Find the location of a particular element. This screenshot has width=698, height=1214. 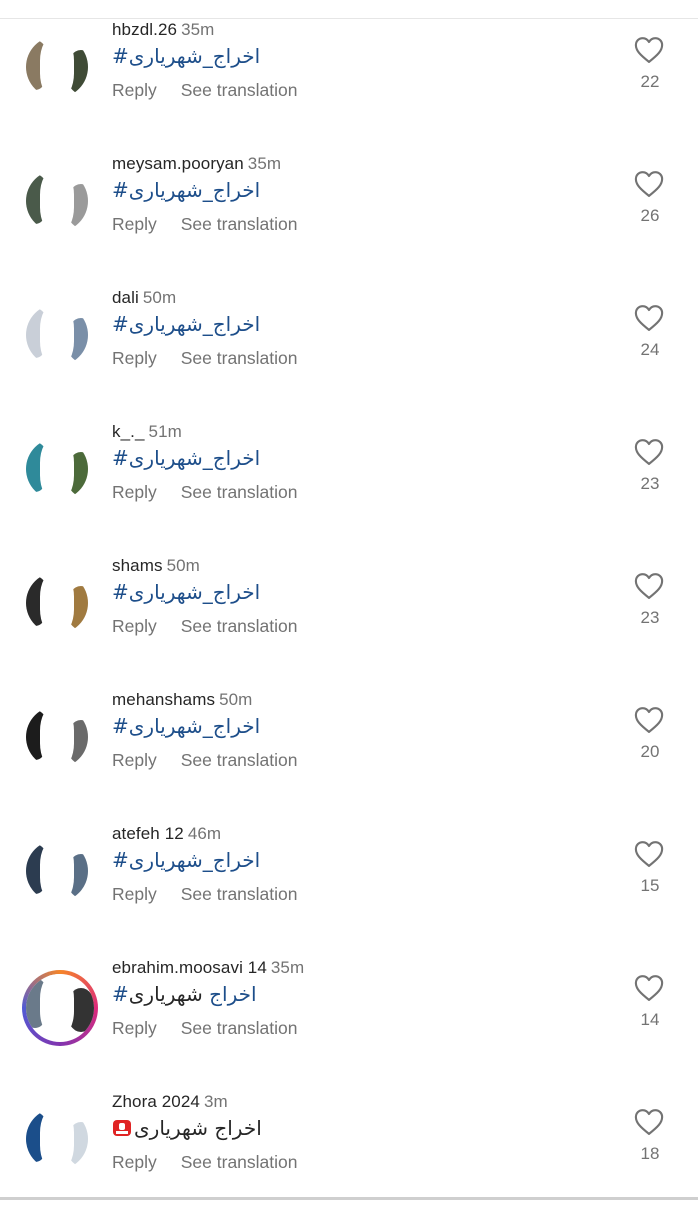

comment-body-text: اخراج شهریاری is located at coordinates (198, 1128).